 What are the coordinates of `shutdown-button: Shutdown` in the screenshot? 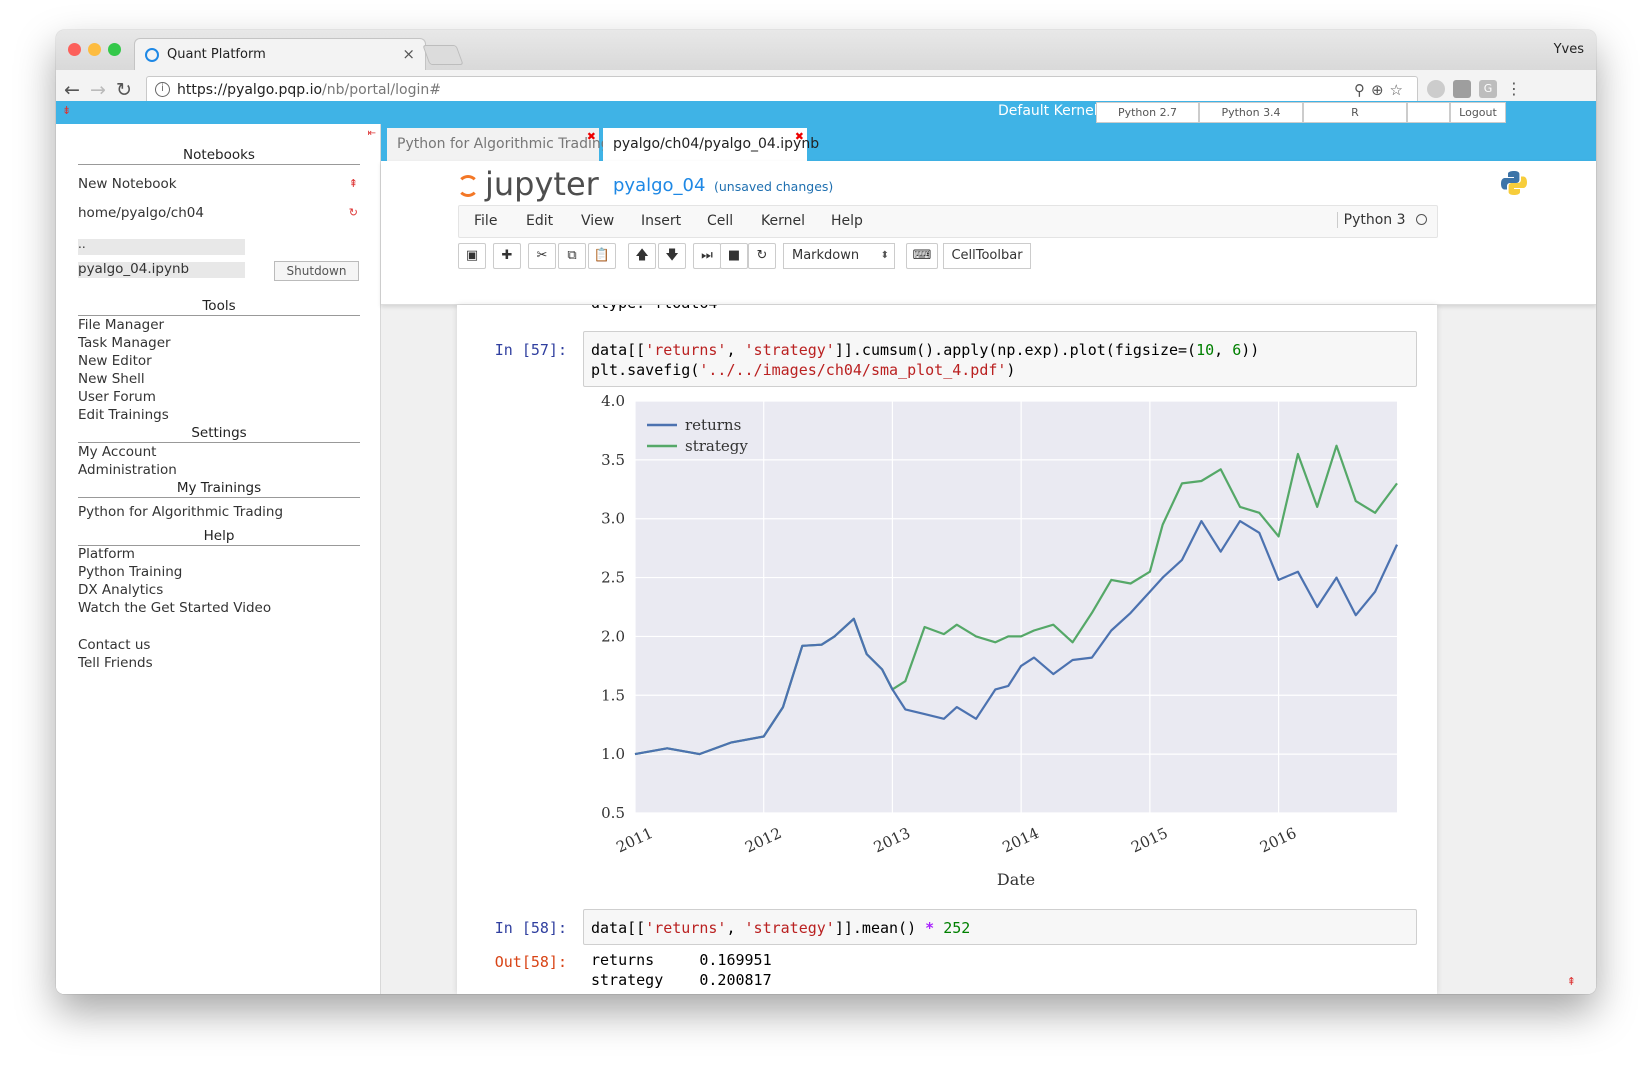 It's located at (316, 271).